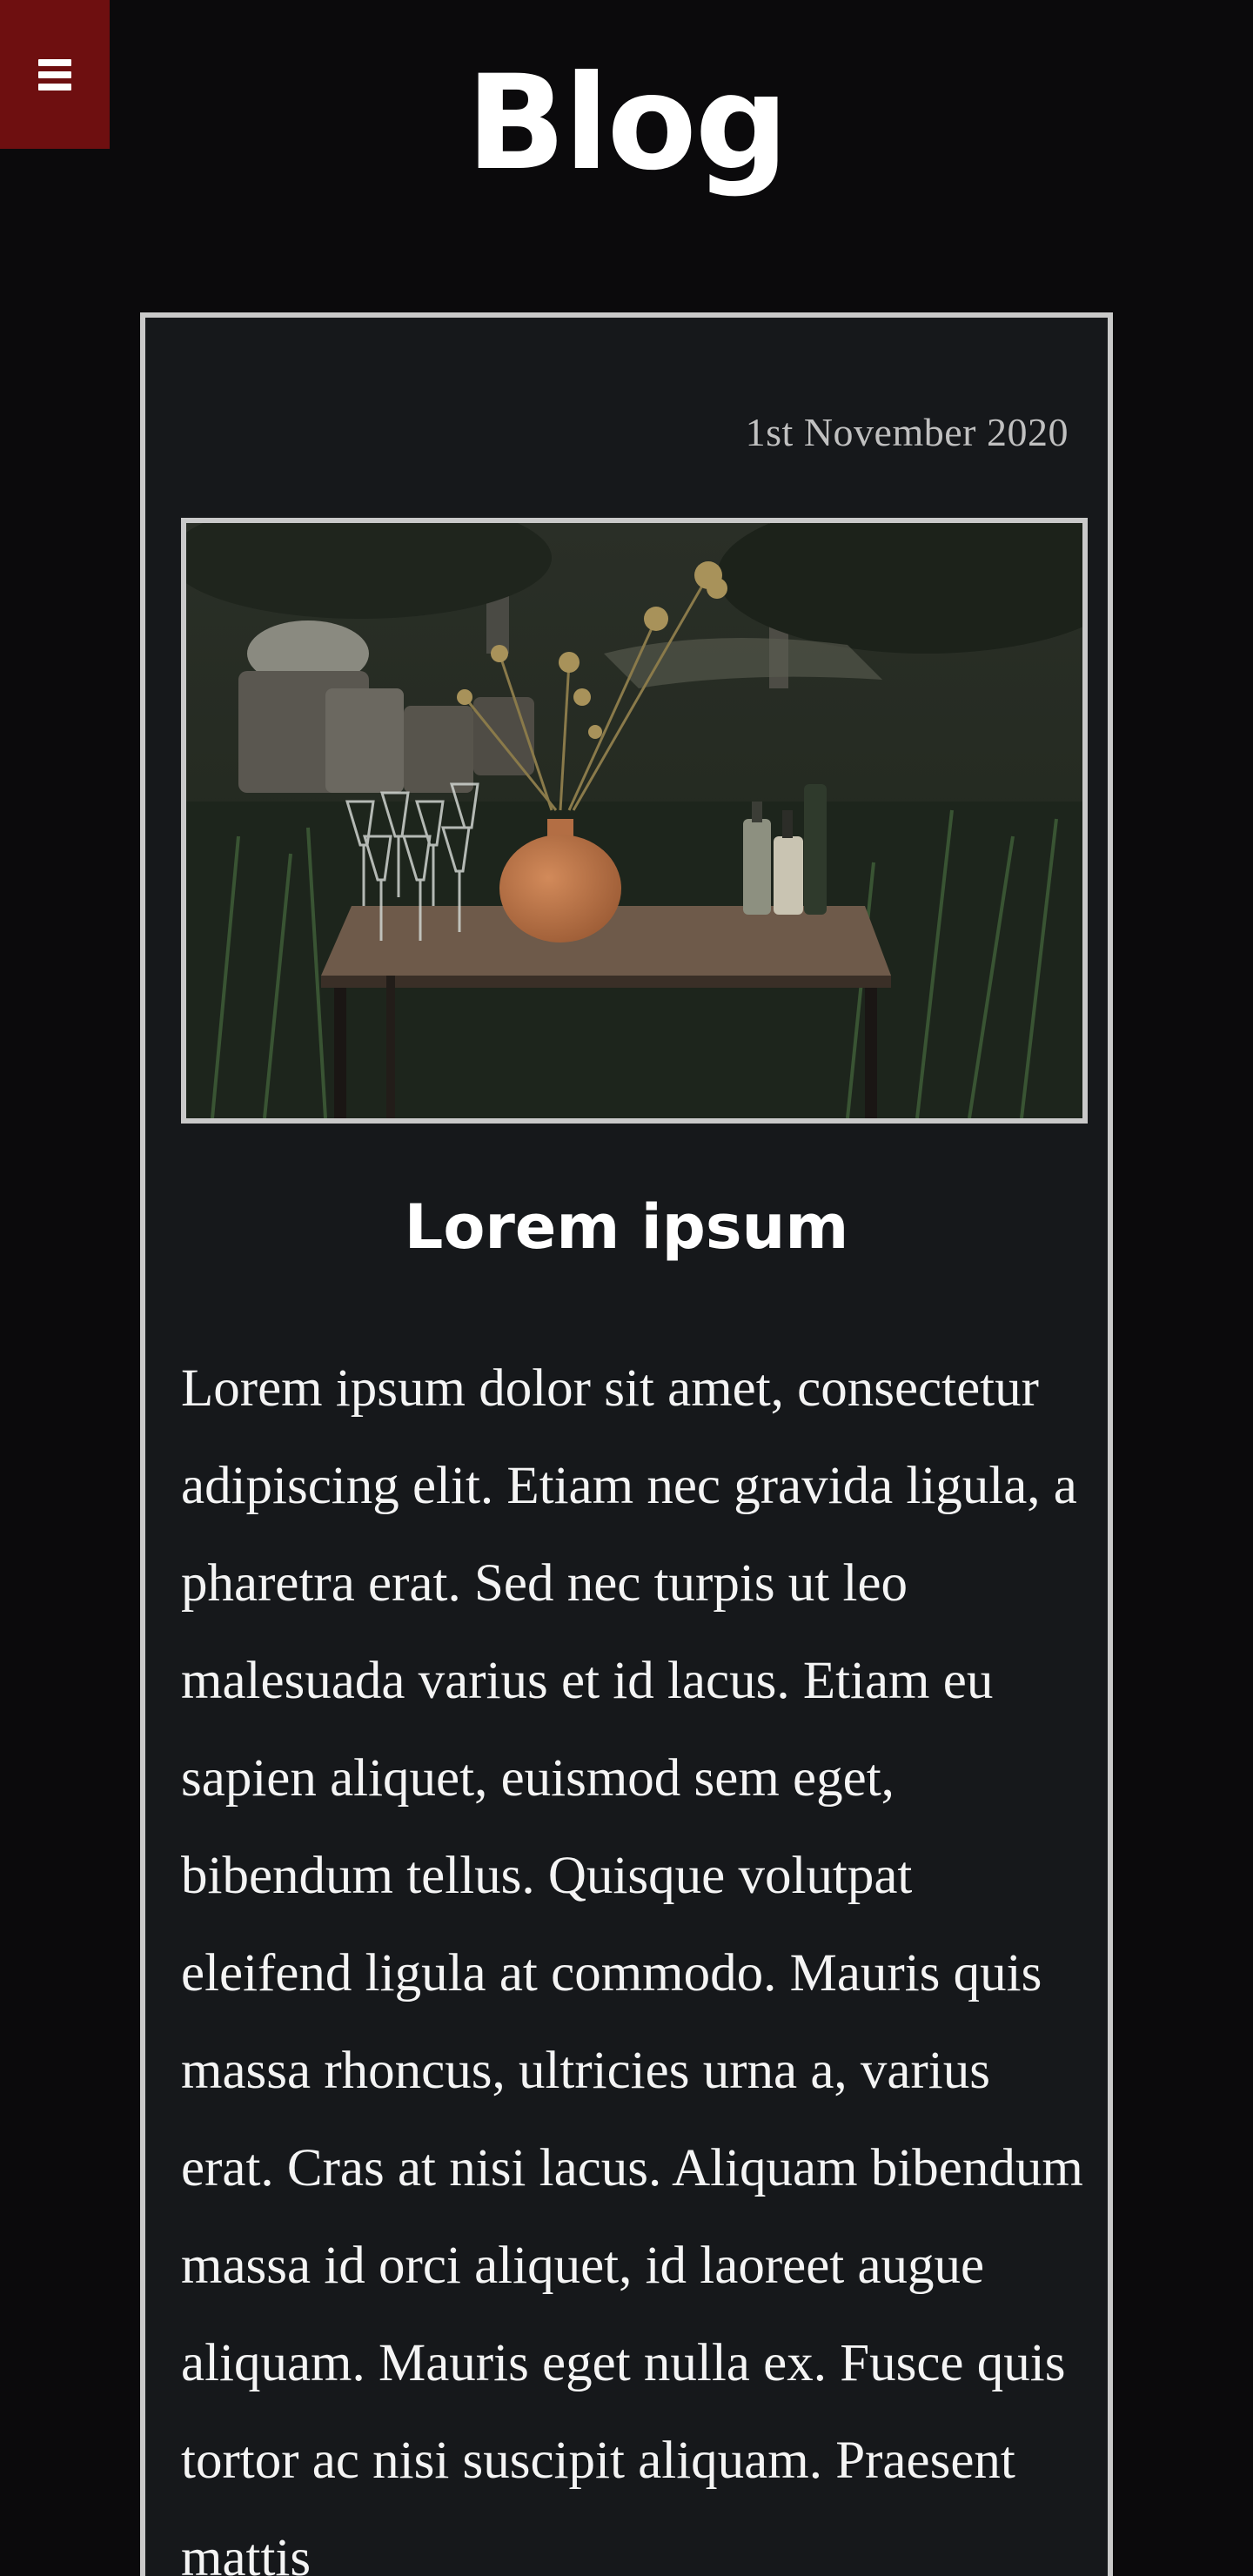 The width and height of the screenshot is (1253, 2576). I want to click on post-title: Lorem ipsum, so click(626, 1227).